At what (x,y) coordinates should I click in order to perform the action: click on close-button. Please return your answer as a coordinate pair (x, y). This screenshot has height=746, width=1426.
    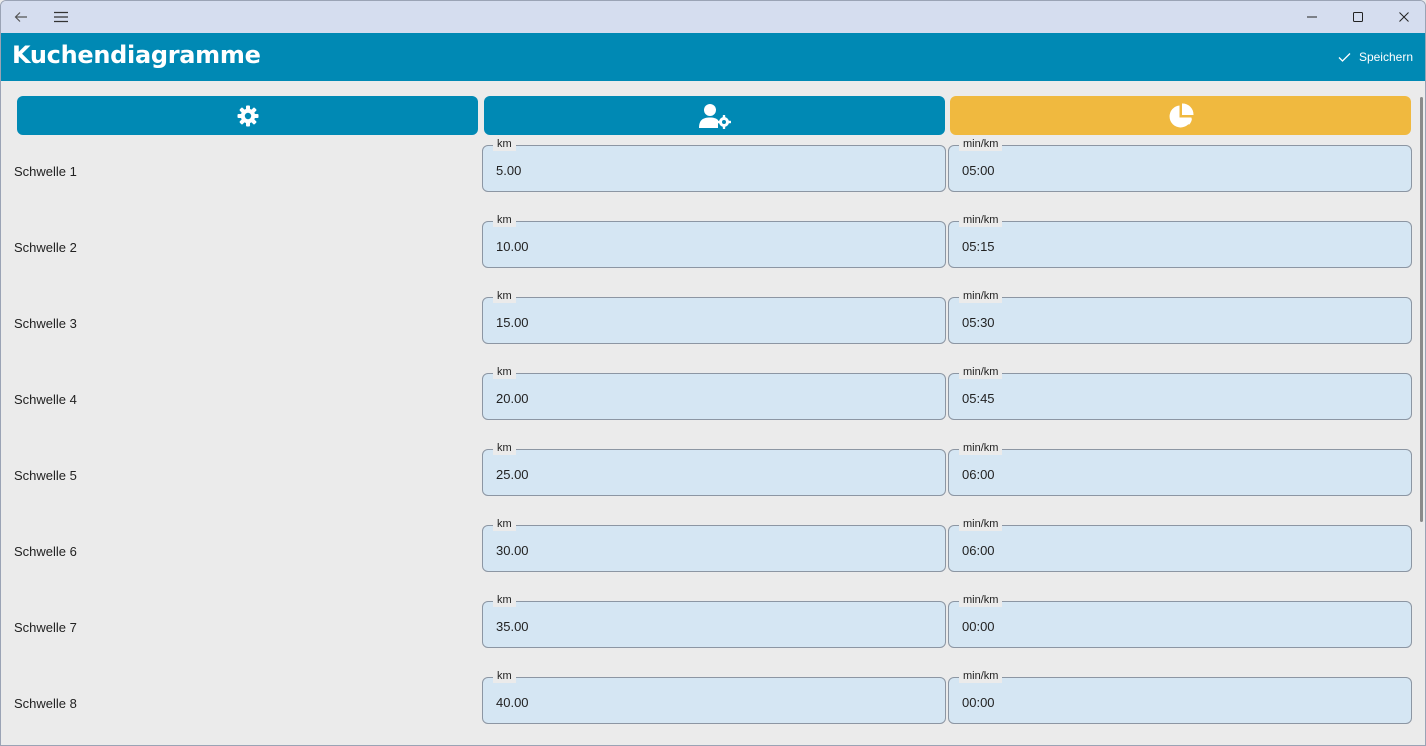
    Looking at the image, I should click on (1403, 17).